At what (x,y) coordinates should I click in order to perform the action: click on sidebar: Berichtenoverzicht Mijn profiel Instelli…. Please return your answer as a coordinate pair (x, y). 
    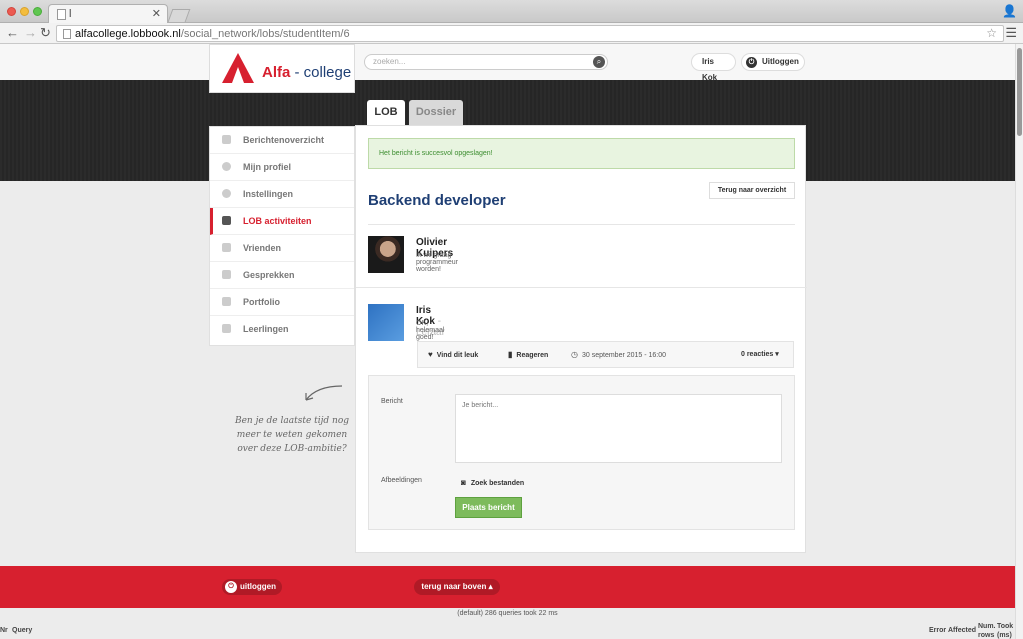
    Looking at the image, I should click on (282, 236).